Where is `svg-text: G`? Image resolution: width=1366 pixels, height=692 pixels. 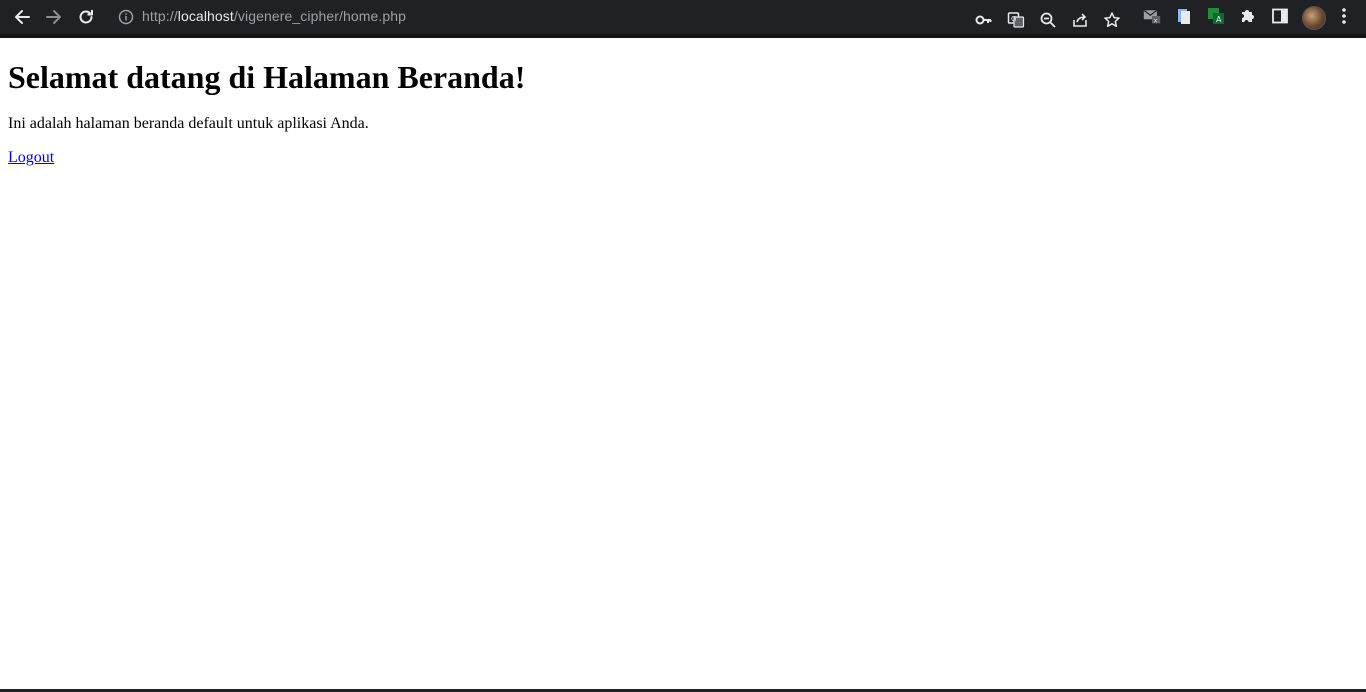
svg-text: G is located at coordinates (1013, 19).